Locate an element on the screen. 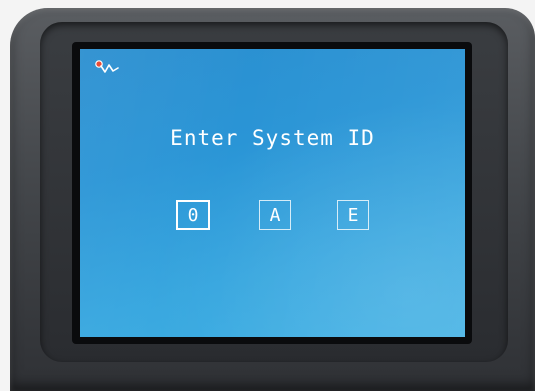 Image resolution: width=535 pixels, height=391 pixels. system-id-field-2: A is located at coordinates (275, 215).